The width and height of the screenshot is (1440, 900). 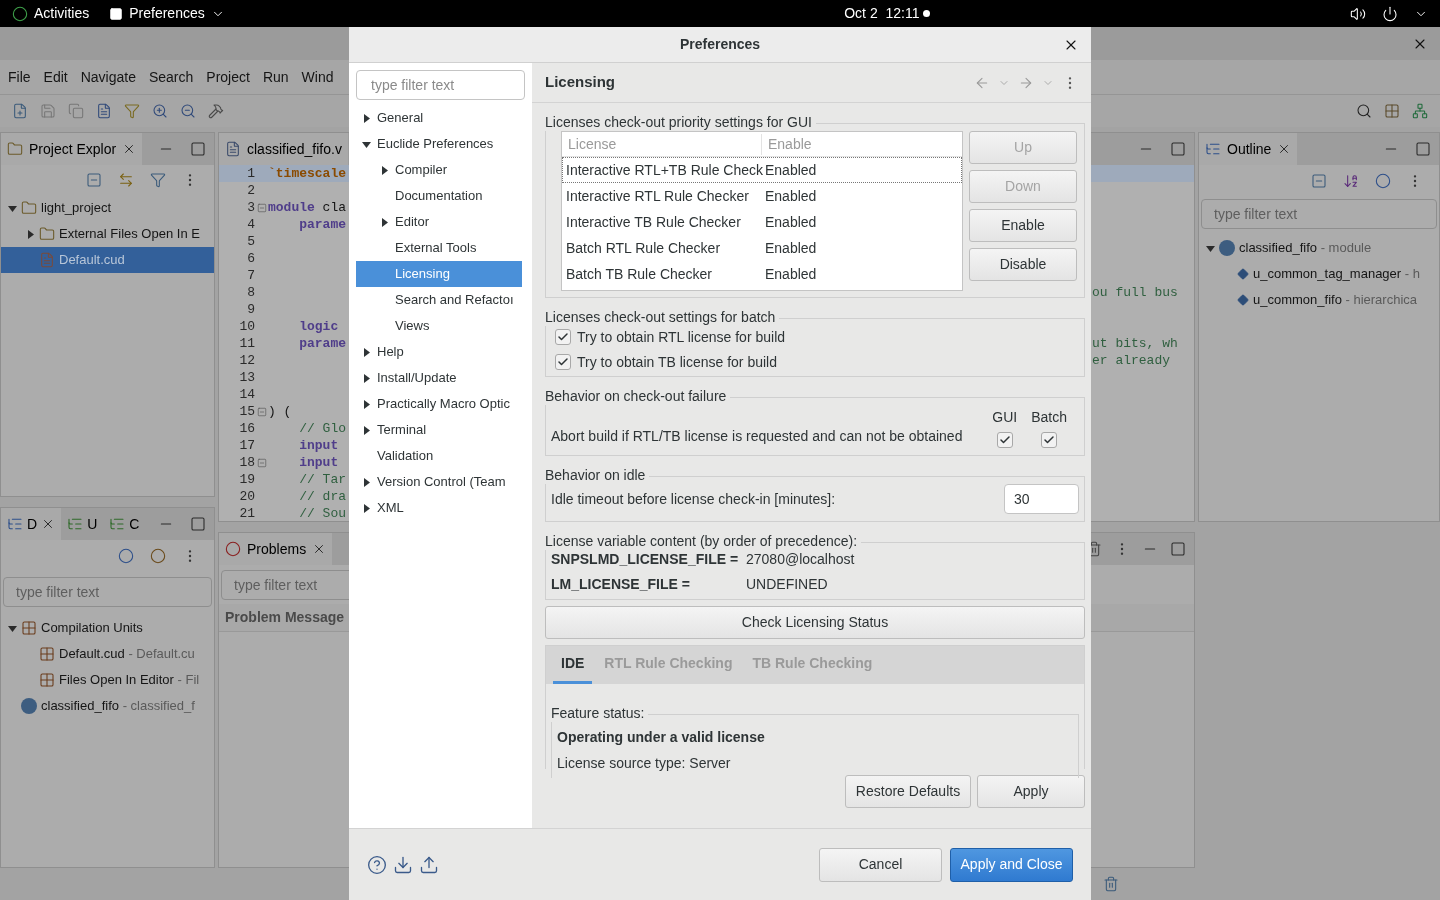 What do you see at coordinates (31, 524) in the screenshot?
I see `panel-tab: D` at bounding box center [31, 524].